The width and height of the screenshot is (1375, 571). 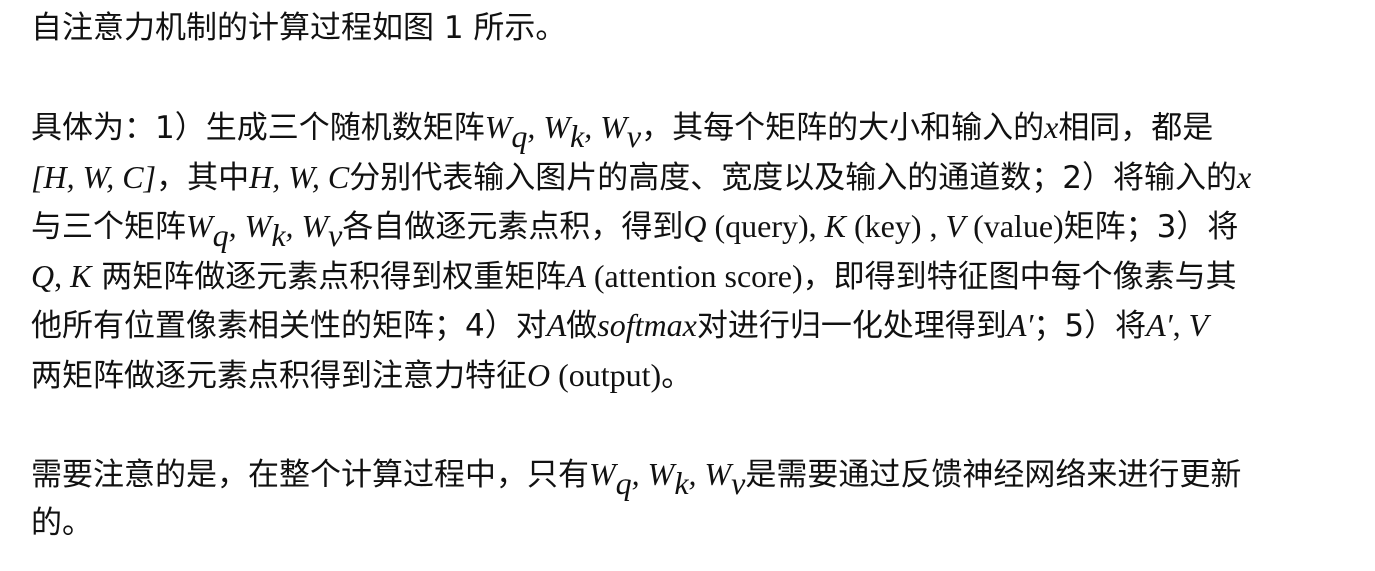 What do you see at coordinates (647, 325) in the screenshot?
I see `math-run: softmax` at bounding box center [647, 325].